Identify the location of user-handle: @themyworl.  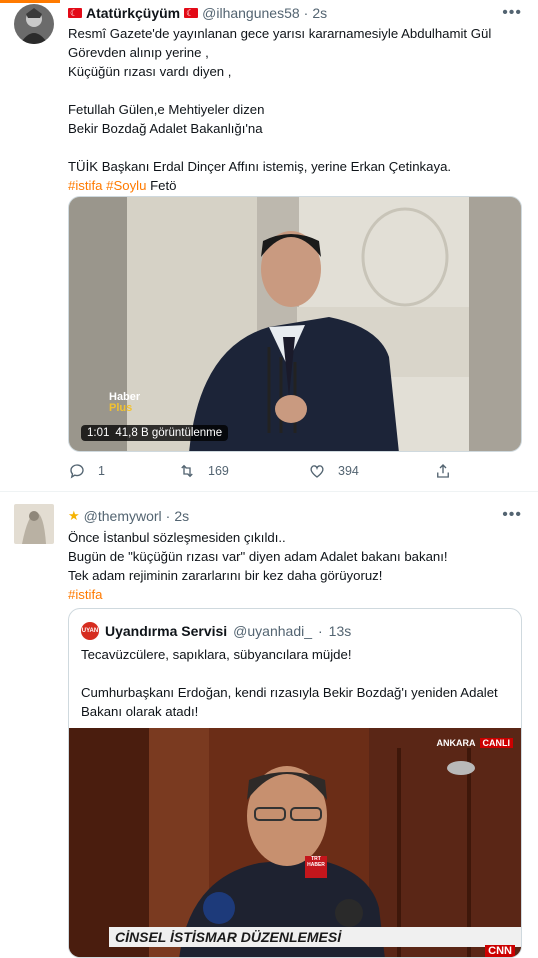
(123, 516).